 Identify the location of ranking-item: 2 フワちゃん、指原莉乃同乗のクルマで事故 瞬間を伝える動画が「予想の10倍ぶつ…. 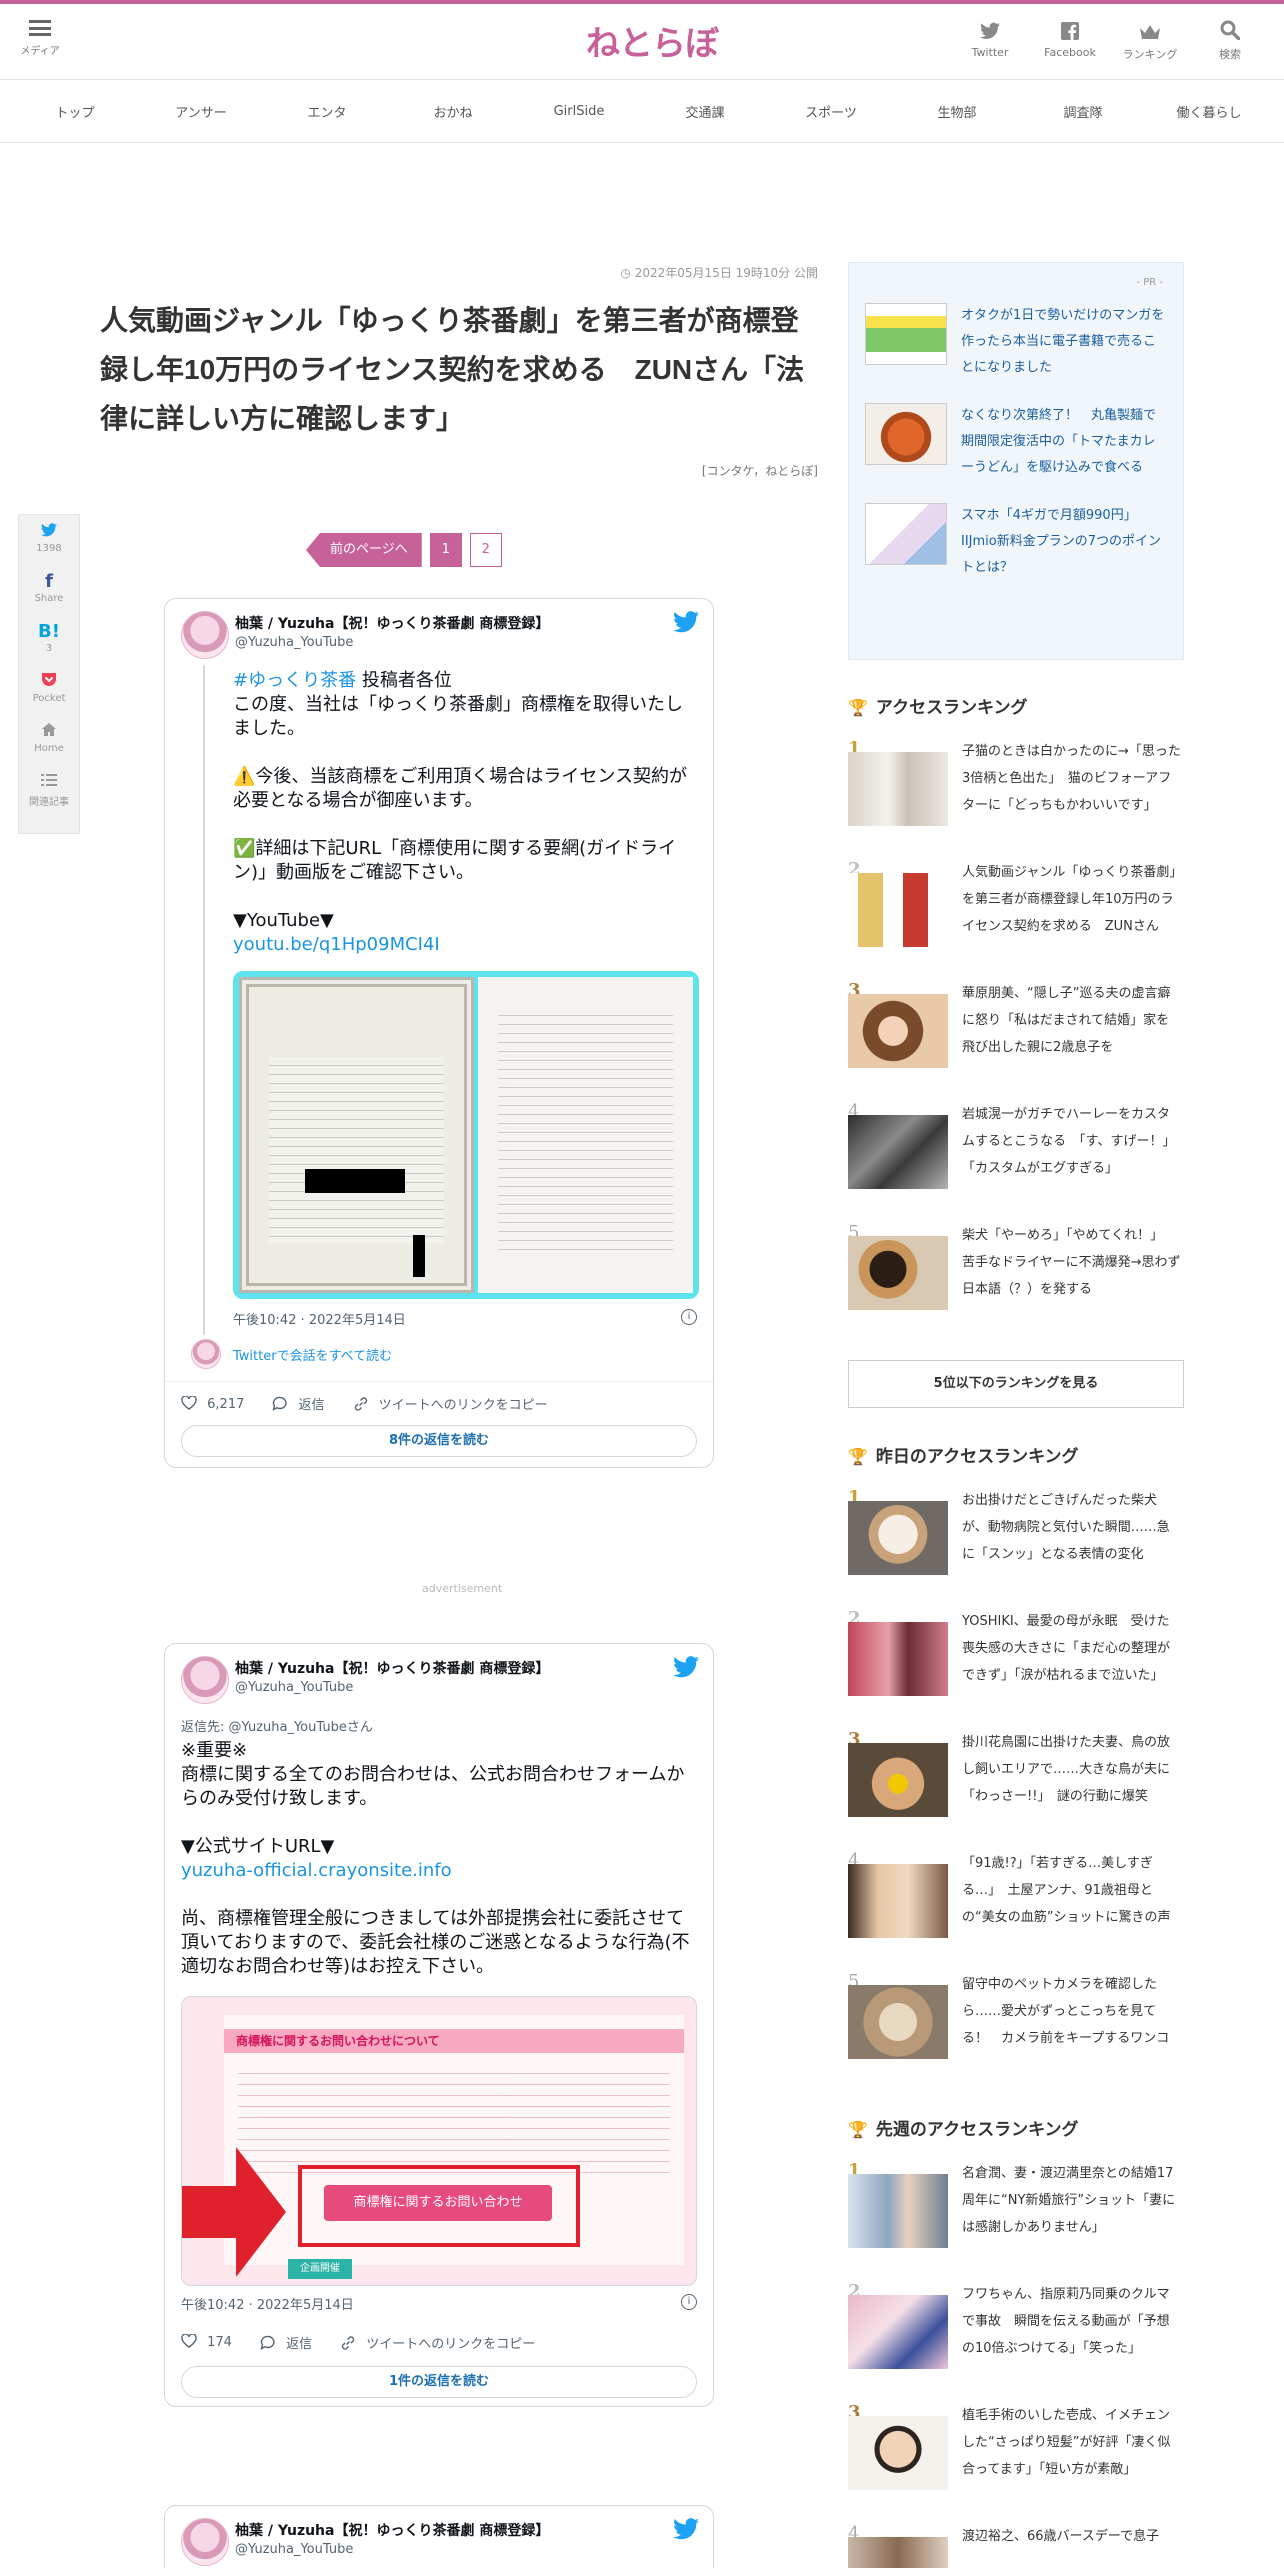
(1016, 2339).